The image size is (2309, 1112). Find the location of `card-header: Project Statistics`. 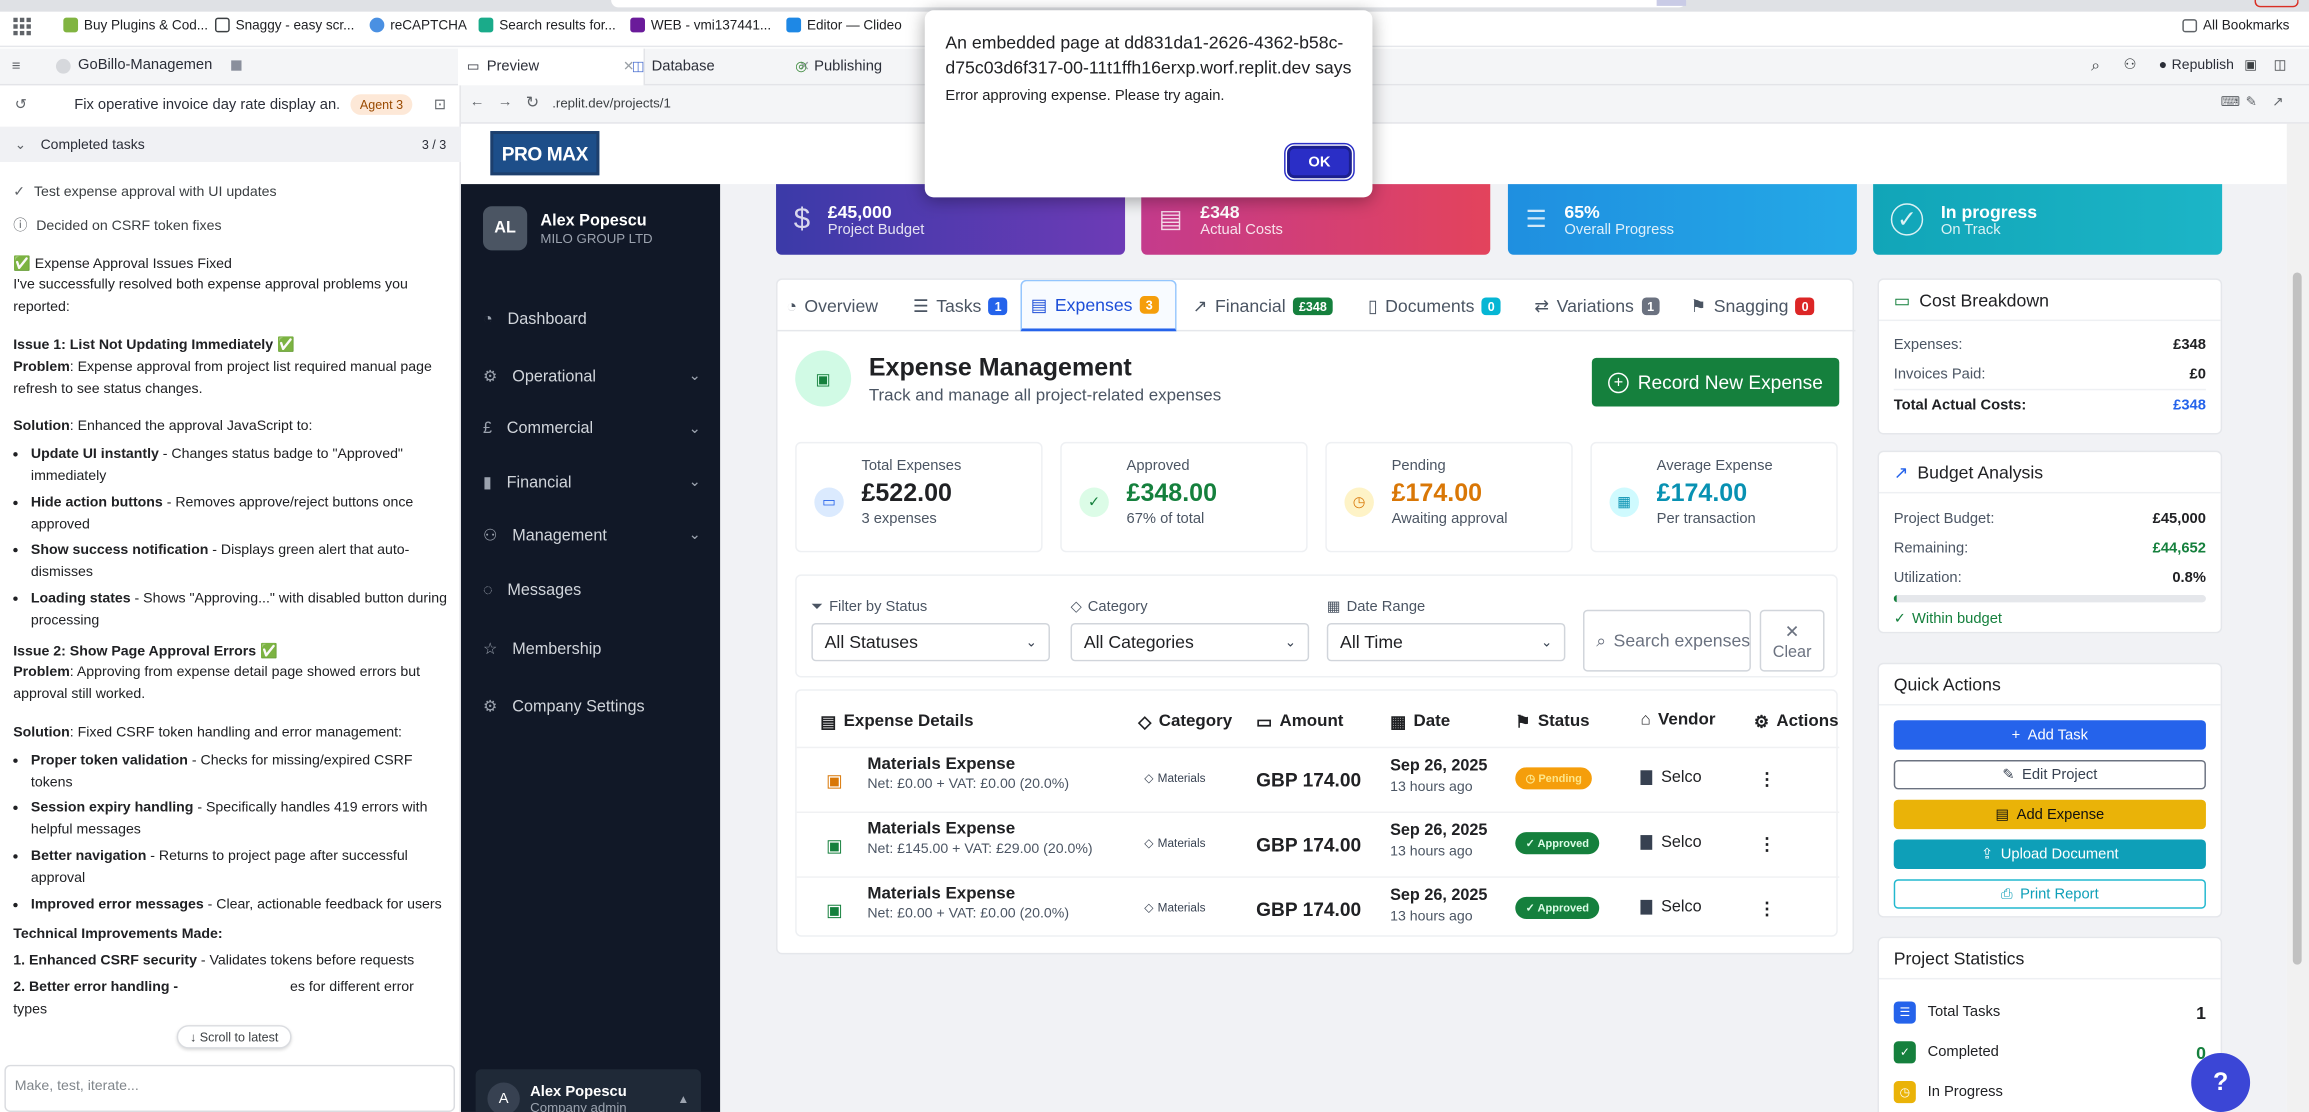

card-header: Project Statistics is located at coordinates (2050, 959).